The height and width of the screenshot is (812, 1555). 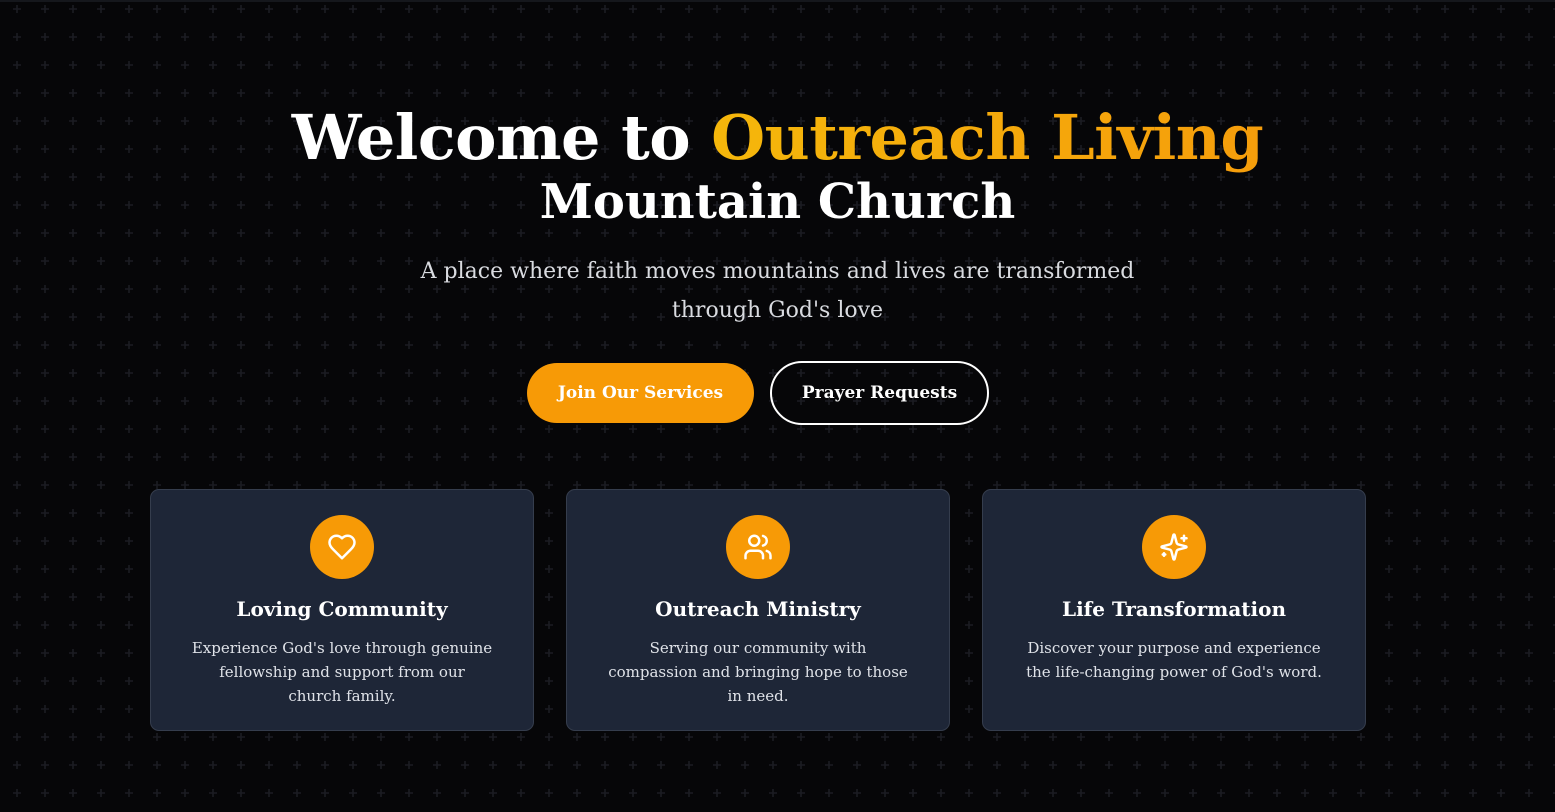 I want to click on card-title: Outreach Ministry, so click(x=758, y=609).